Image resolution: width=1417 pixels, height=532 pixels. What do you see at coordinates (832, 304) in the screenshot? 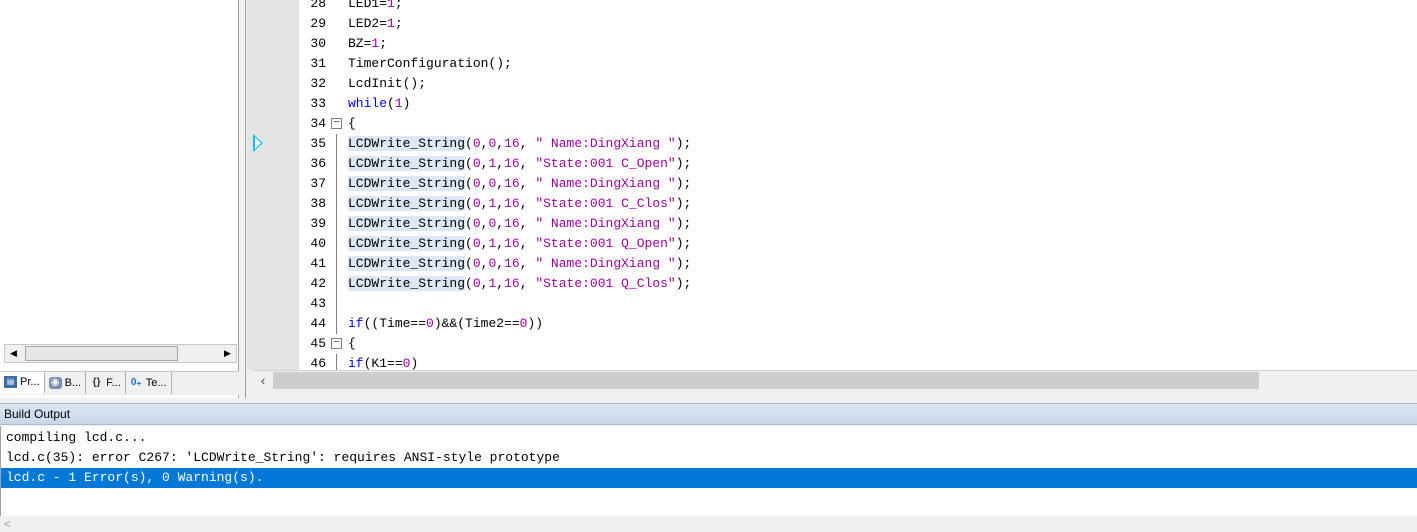
I see `code-line: 43` at bounding box center [832, 304].